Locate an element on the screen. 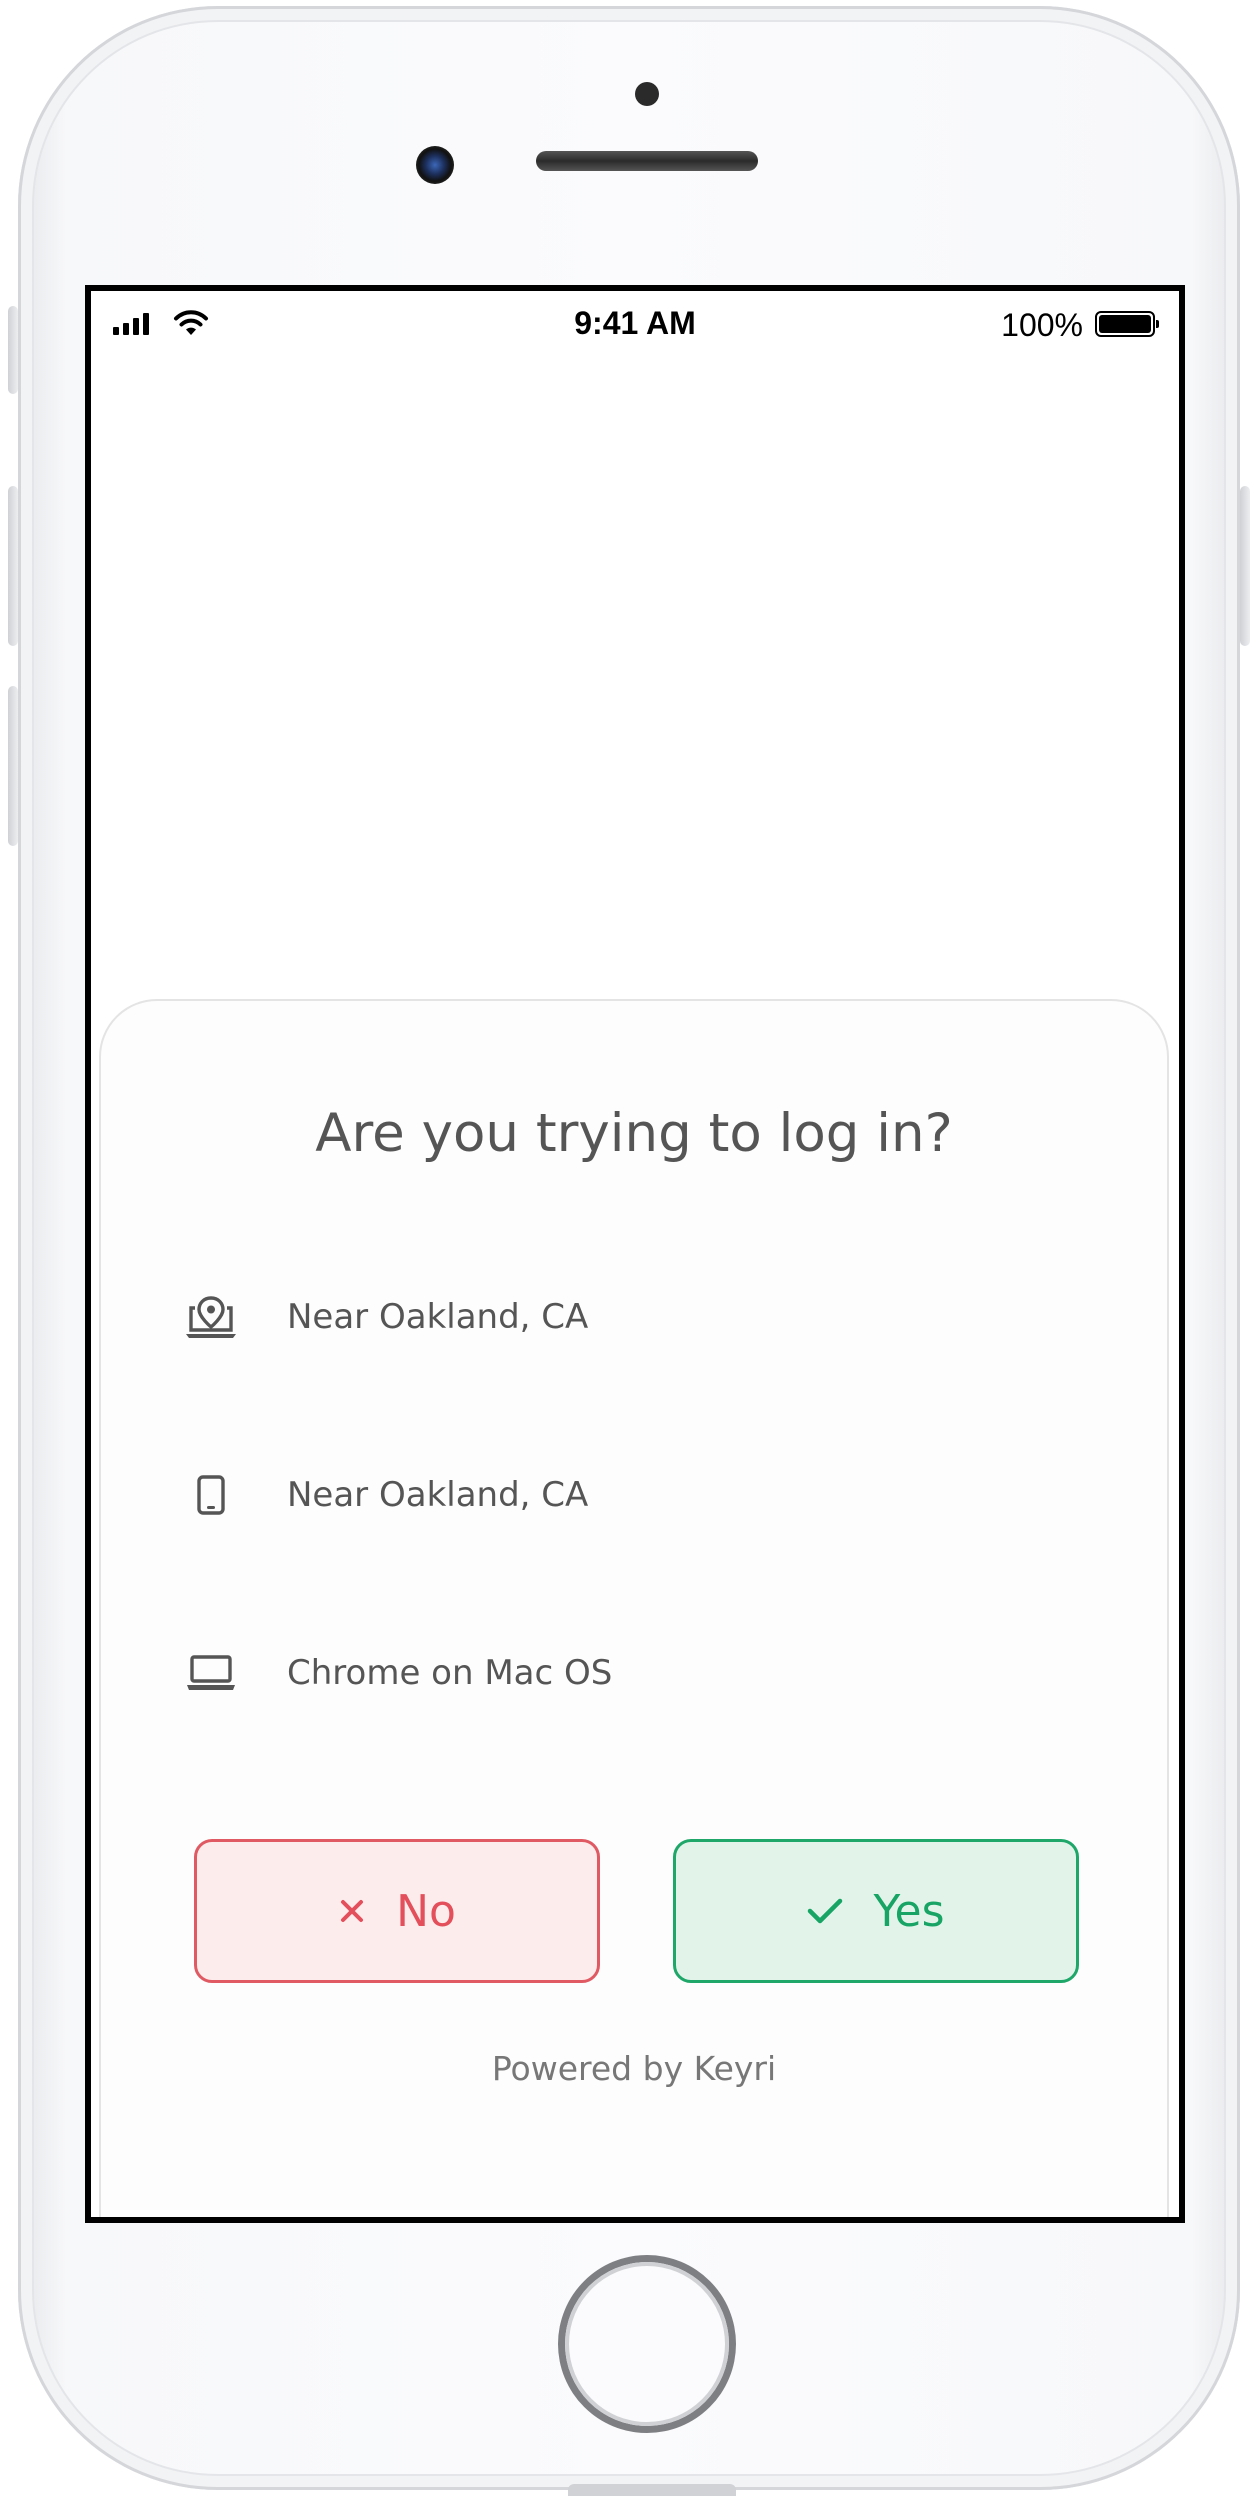  powered-by-footer: Powered by Keyri is located at coordinates (634, 2068).